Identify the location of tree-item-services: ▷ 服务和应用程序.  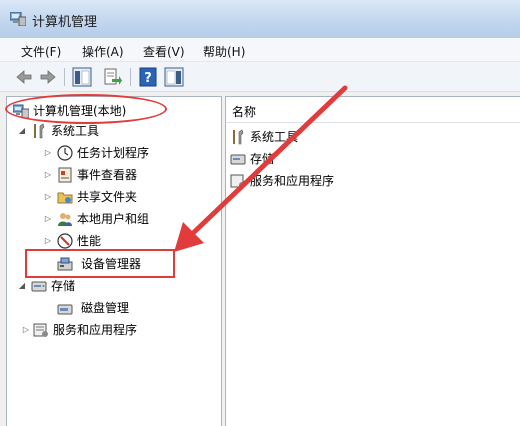
(116, 330).